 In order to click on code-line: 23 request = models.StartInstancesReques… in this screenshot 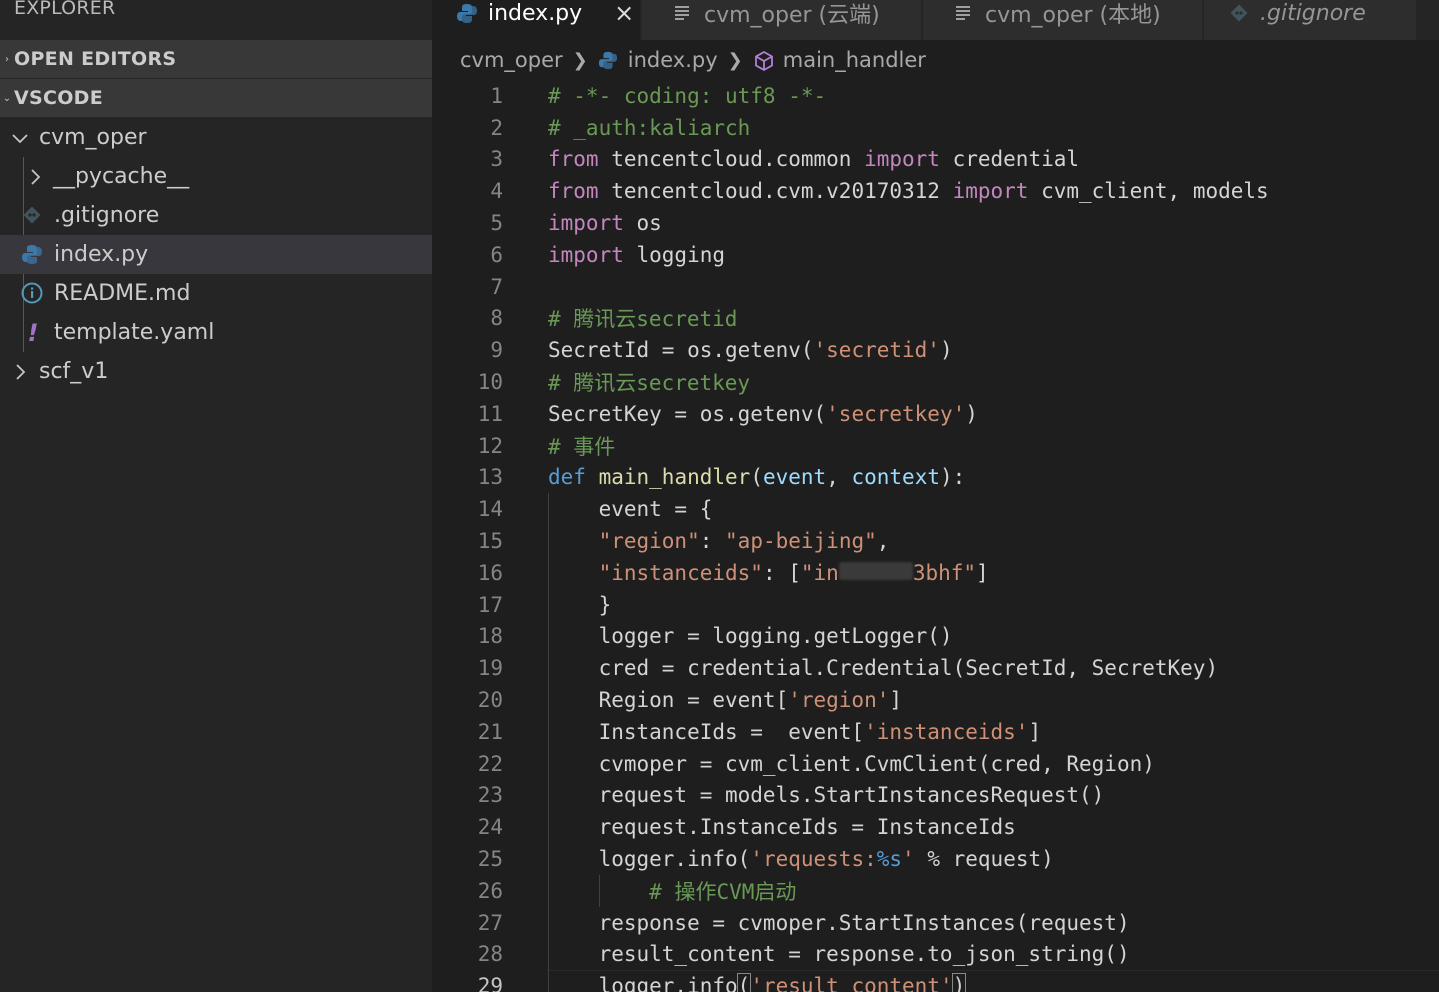, I will do `click(935, 796)`.